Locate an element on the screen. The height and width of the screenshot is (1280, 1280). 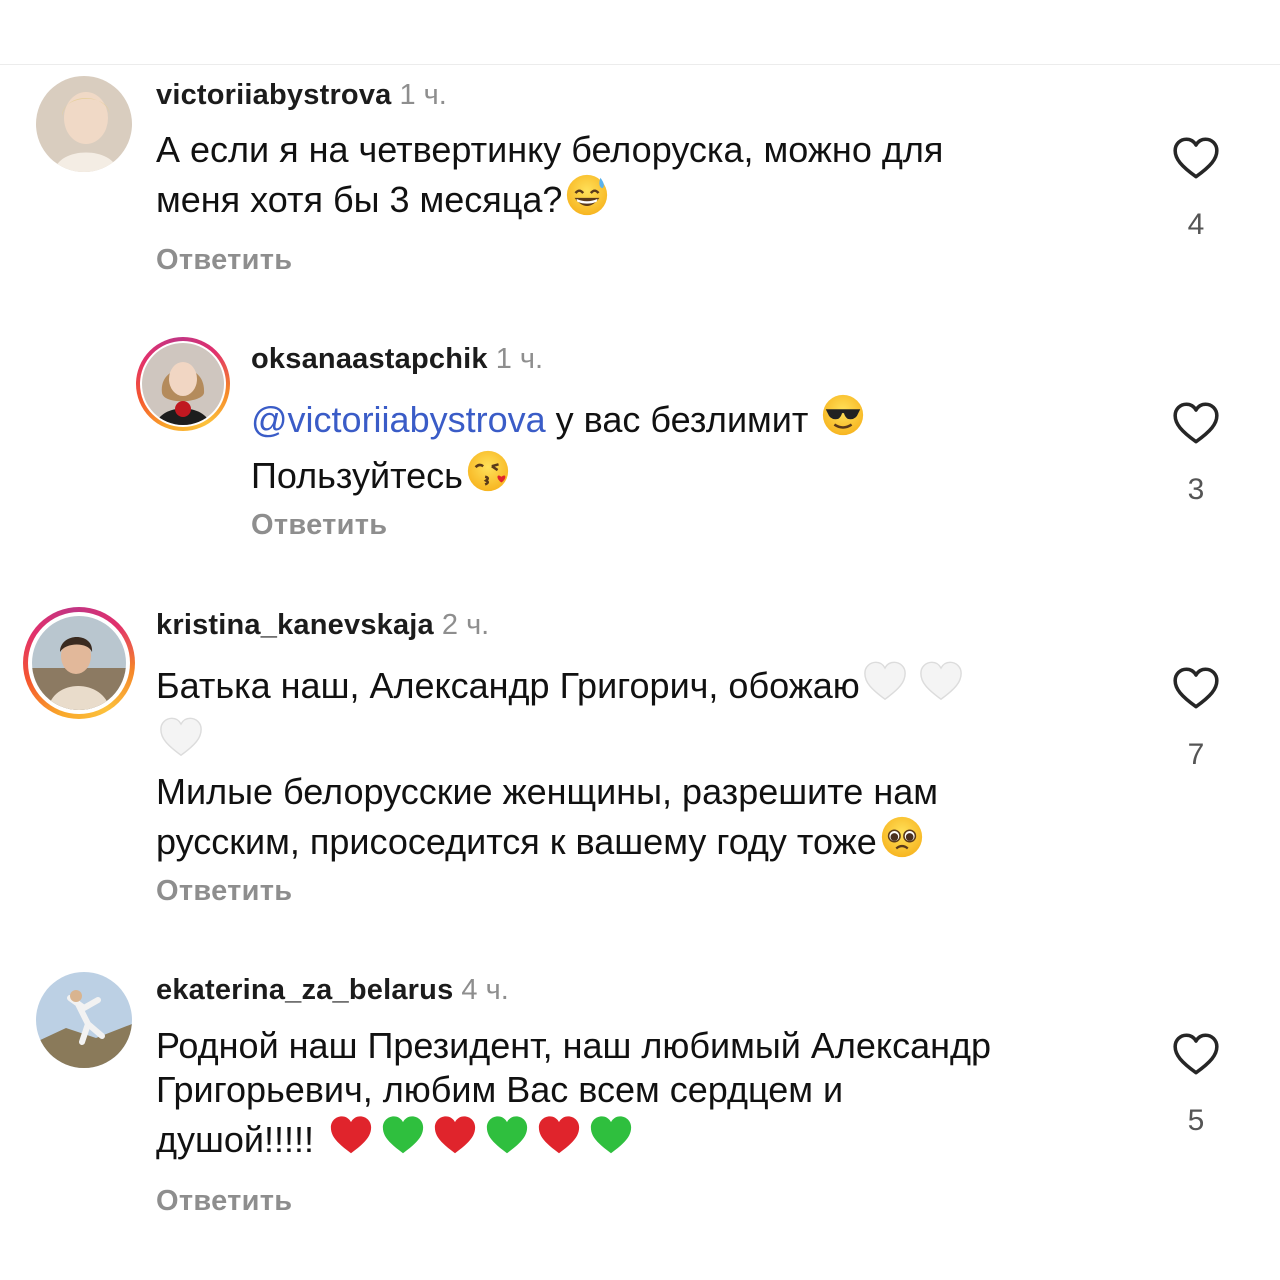
grinning-sweat-emoji-icon is located at coordinates (587, 200).